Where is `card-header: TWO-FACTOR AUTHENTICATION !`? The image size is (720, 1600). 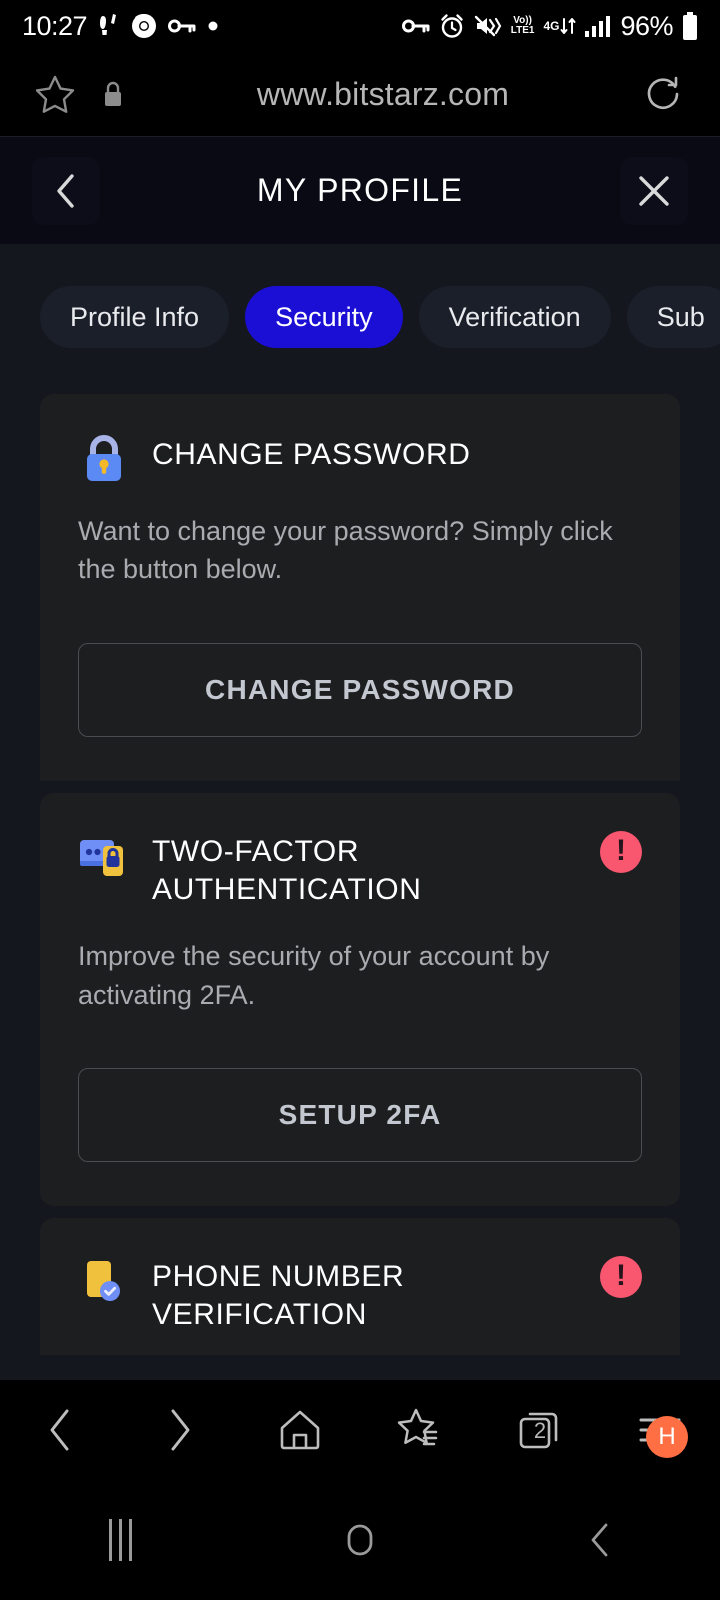 card-header: TWO-FACTOR AUTHENTICATION ! is located at coordinates (360, 869).